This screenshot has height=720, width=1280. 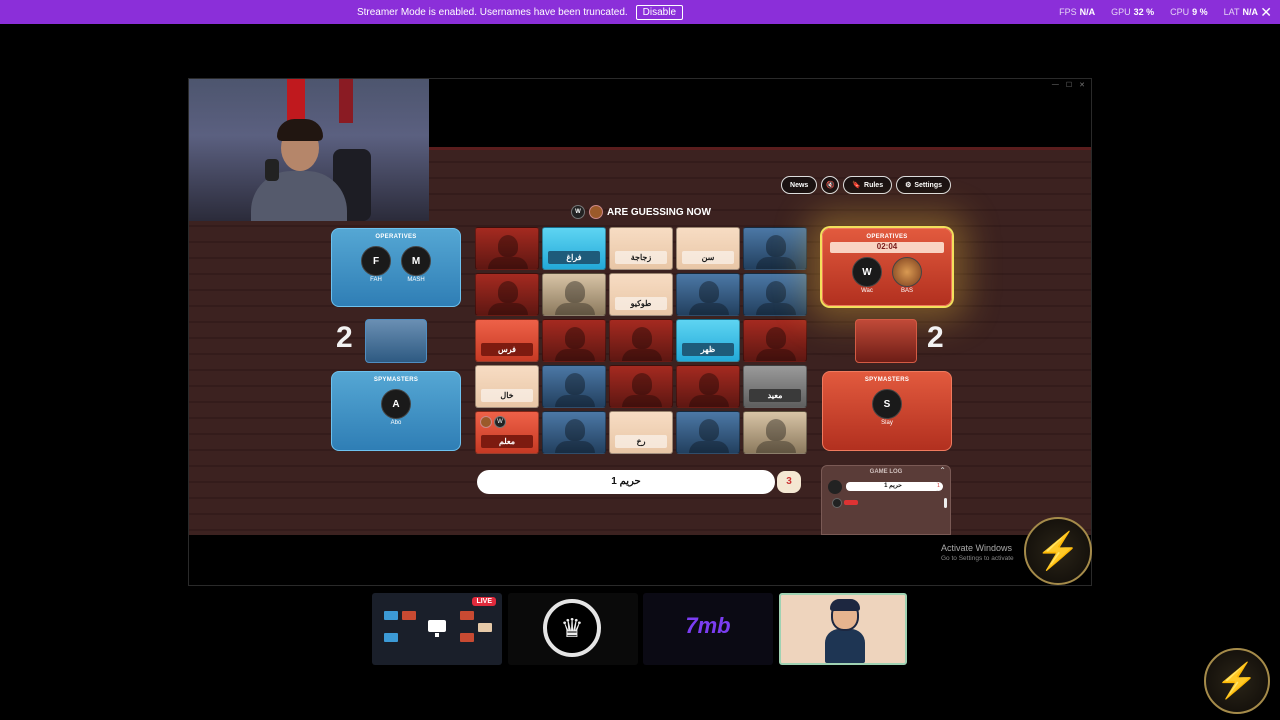 What do you see at coordinates (886, 500) in the screenshot?
I see `game-log-panel: GAME LOG ⌃ حريم 1 1` at bounding box center [886, 500].